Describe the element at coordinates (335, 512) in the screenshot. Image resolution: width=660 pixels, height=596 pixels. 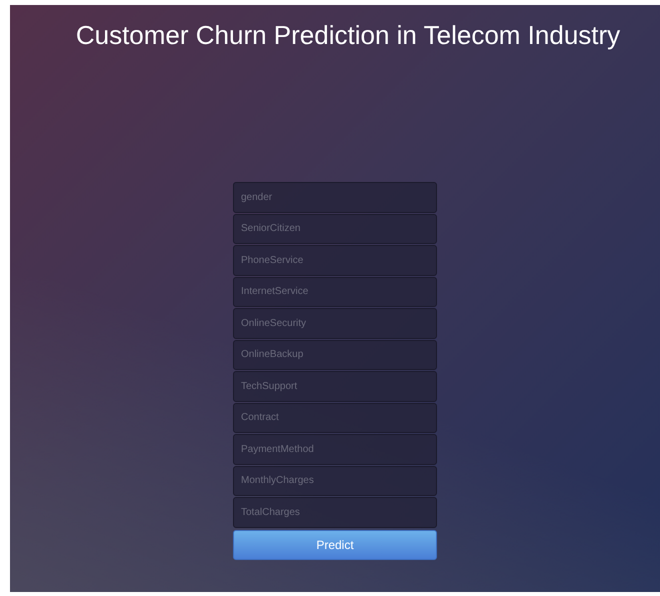
I see `input-field: TotalCharges` at that location.